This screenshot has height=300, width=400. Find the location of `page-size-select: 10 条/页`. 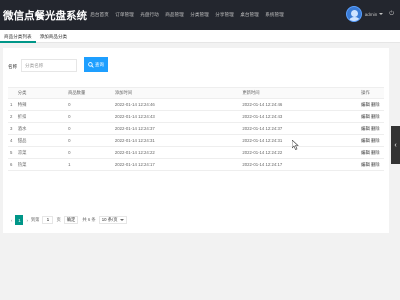

page-size-select: 10 条/页 is located at coordinates (112, 220).